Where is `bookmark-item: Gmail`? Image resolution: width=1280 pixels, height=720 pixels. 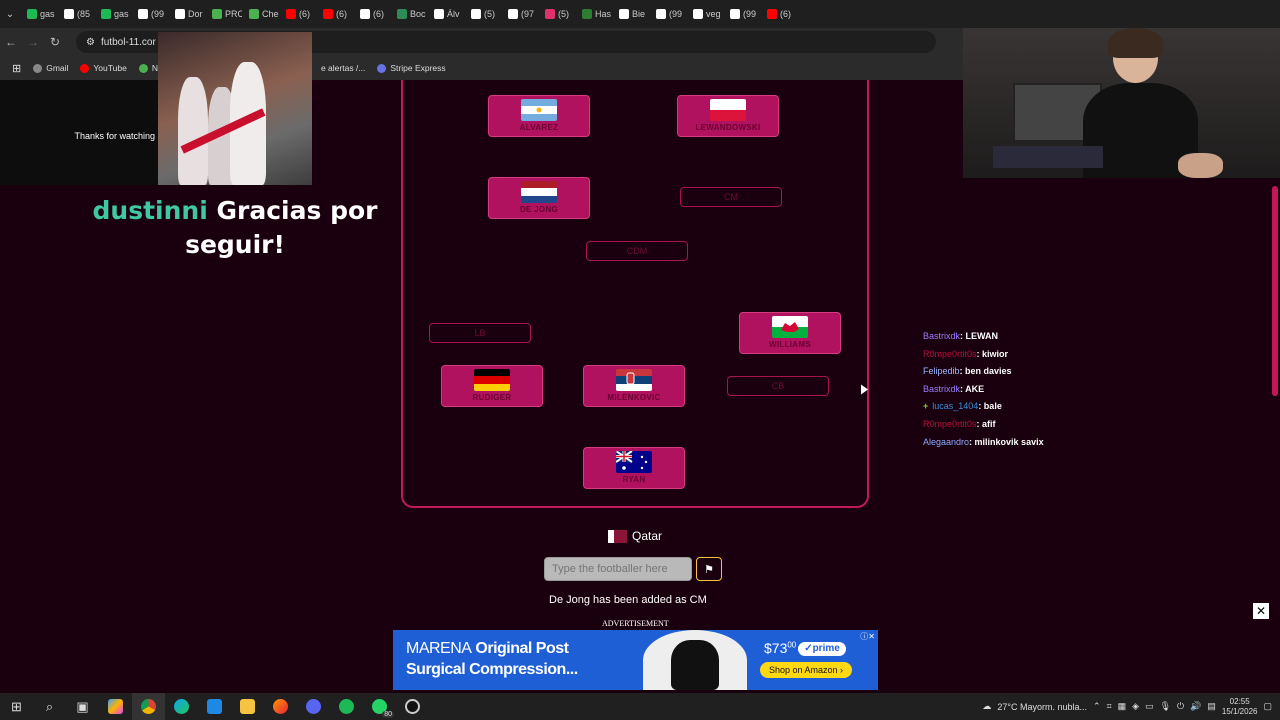 bookmark-item: Gmail is located at coordinates (50, 68).